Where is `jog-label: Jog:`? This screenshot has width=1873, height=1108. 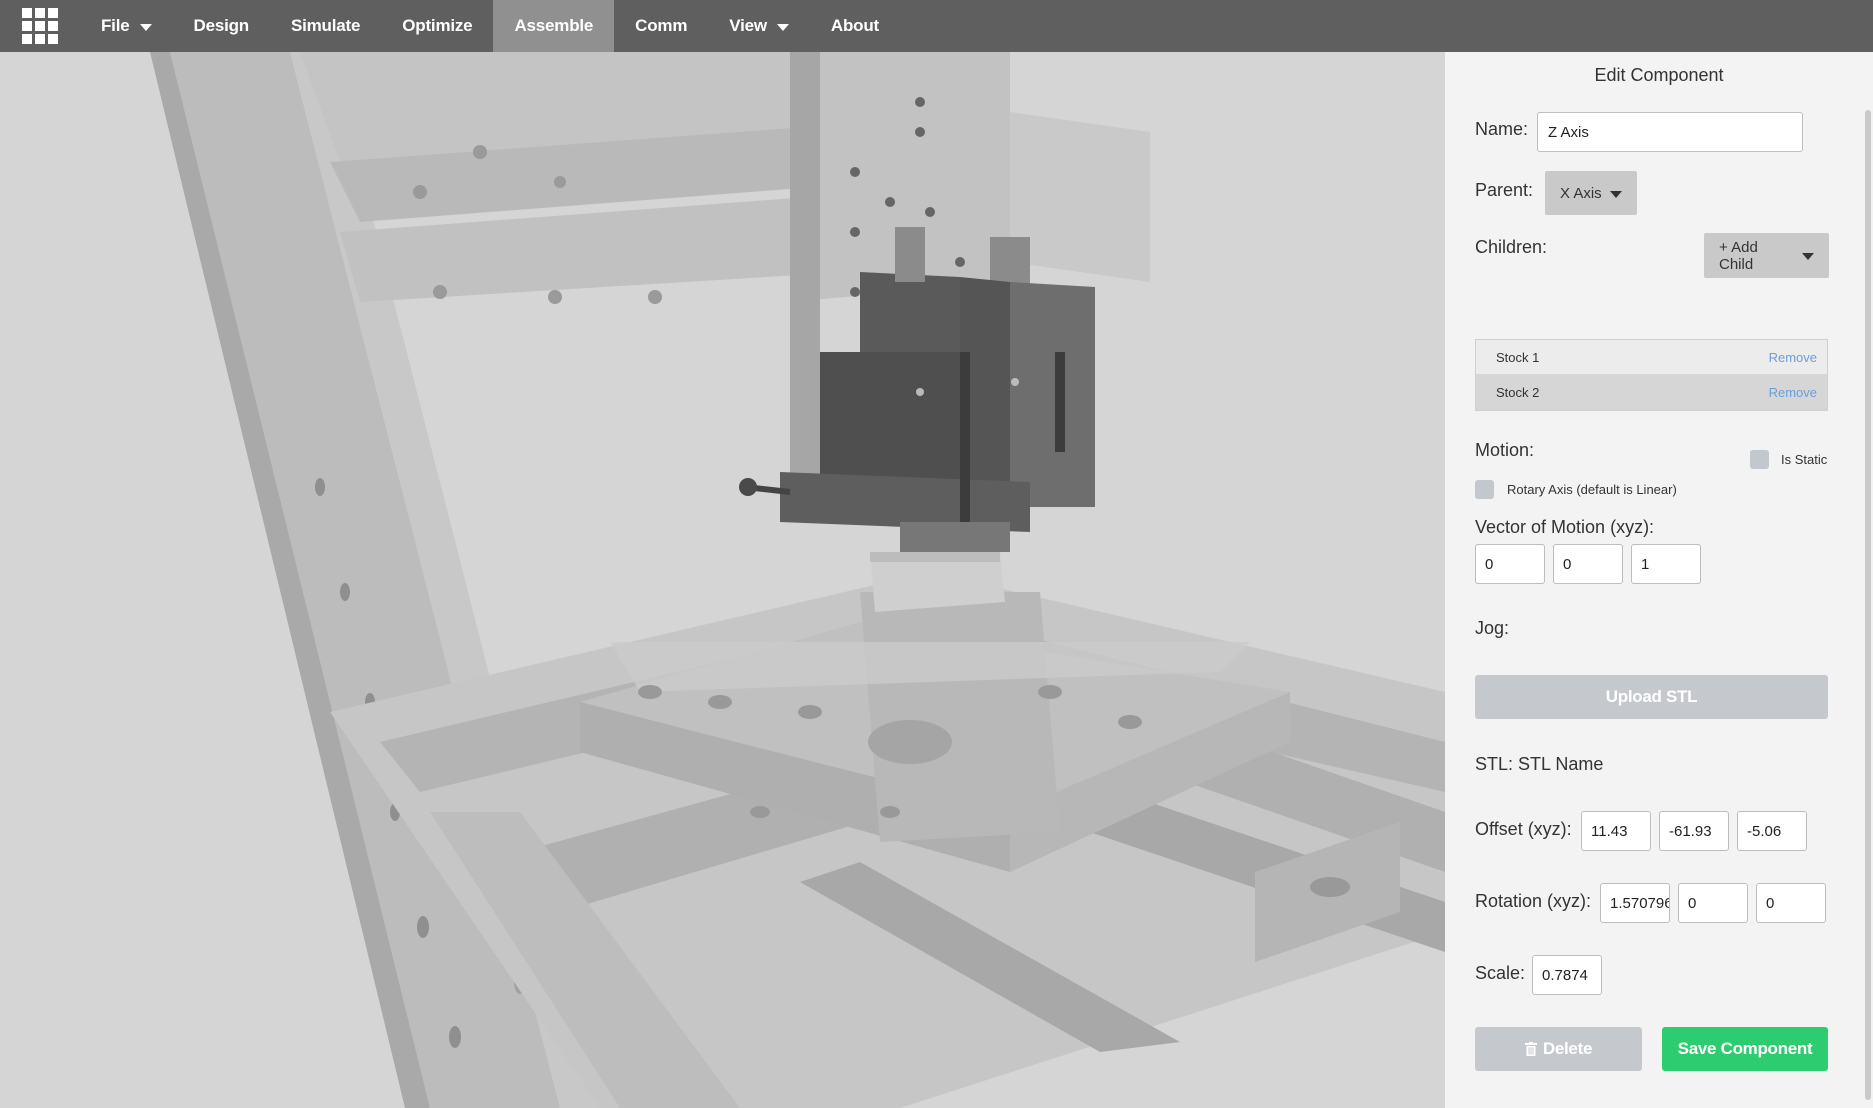
jog-label: Jog: is located at coordinates (1492, 628).